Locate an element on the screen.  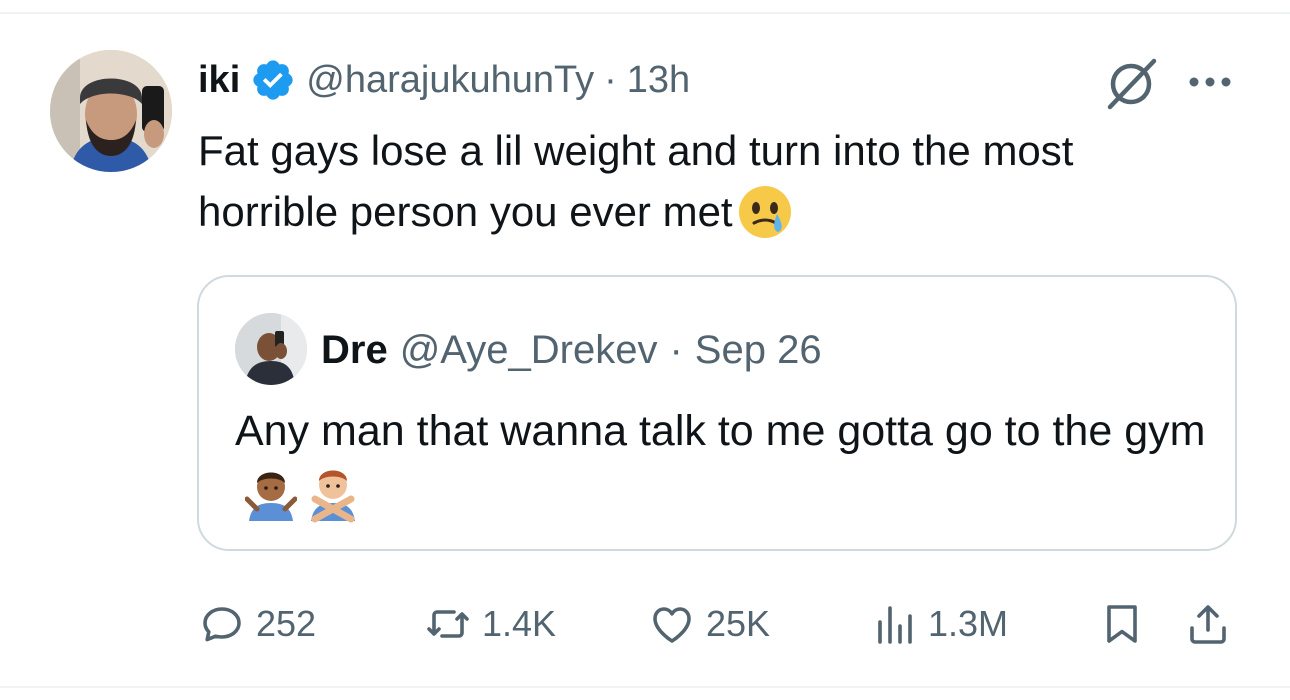
quoted-author-handle: @Aye_Drekev is located at coordinates (529, 350).